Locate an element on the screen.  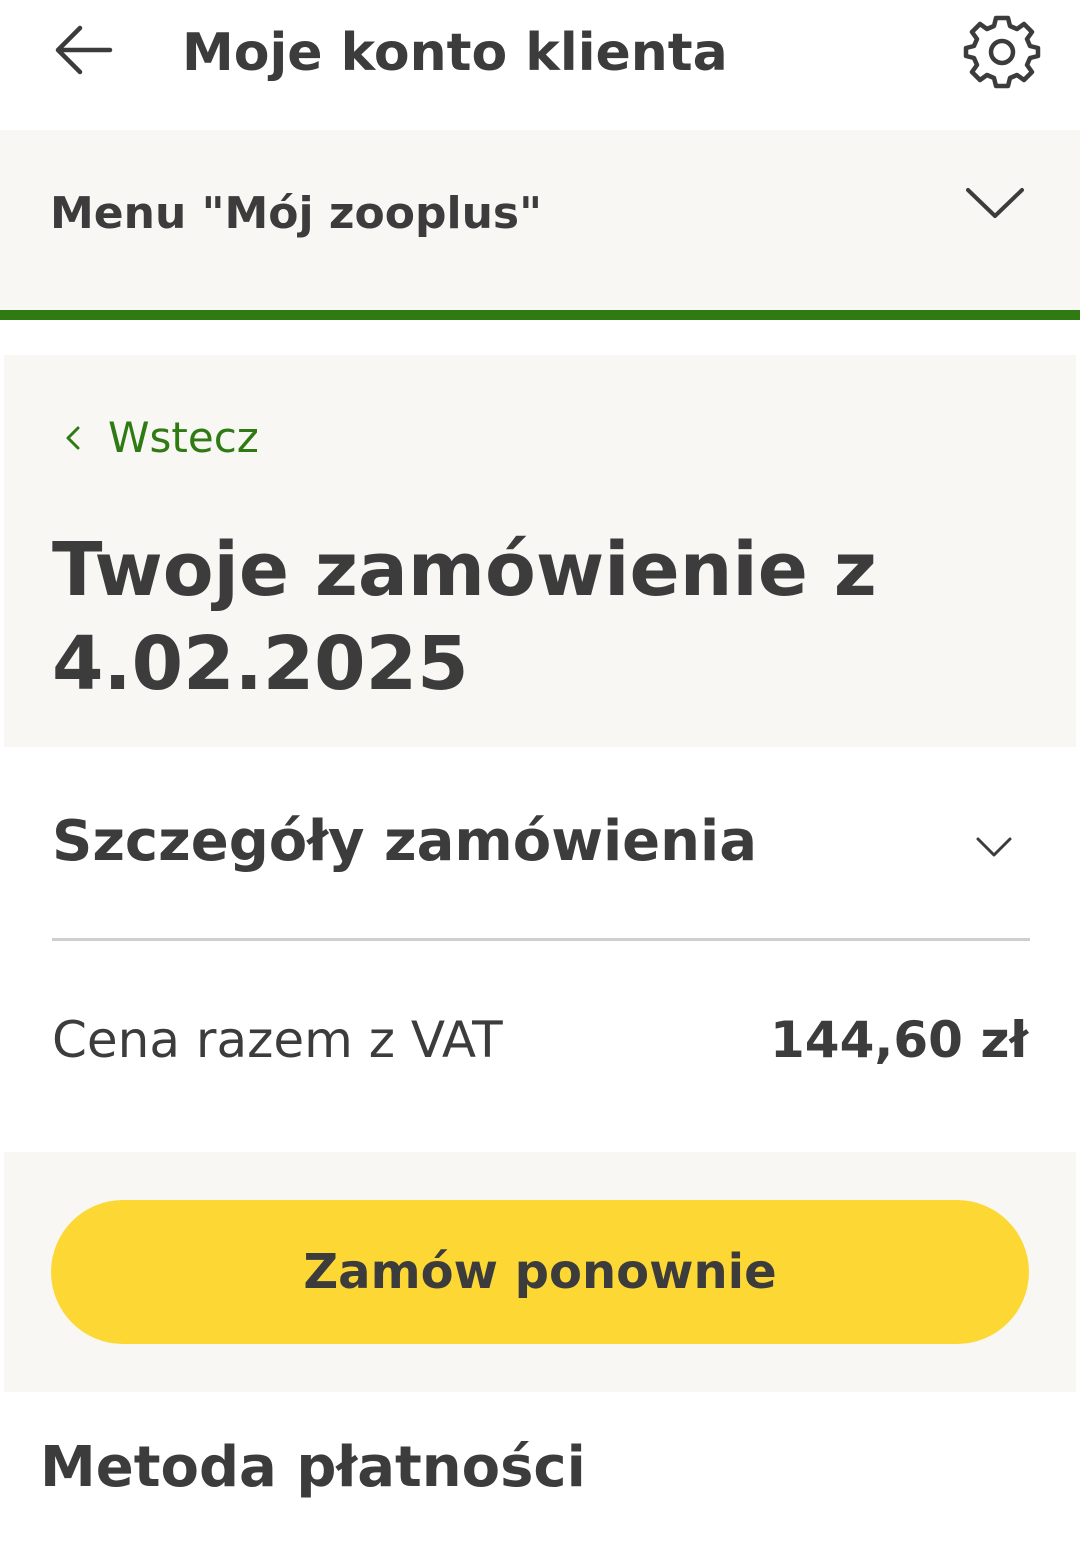
divider is located at coordinates (541, 939).